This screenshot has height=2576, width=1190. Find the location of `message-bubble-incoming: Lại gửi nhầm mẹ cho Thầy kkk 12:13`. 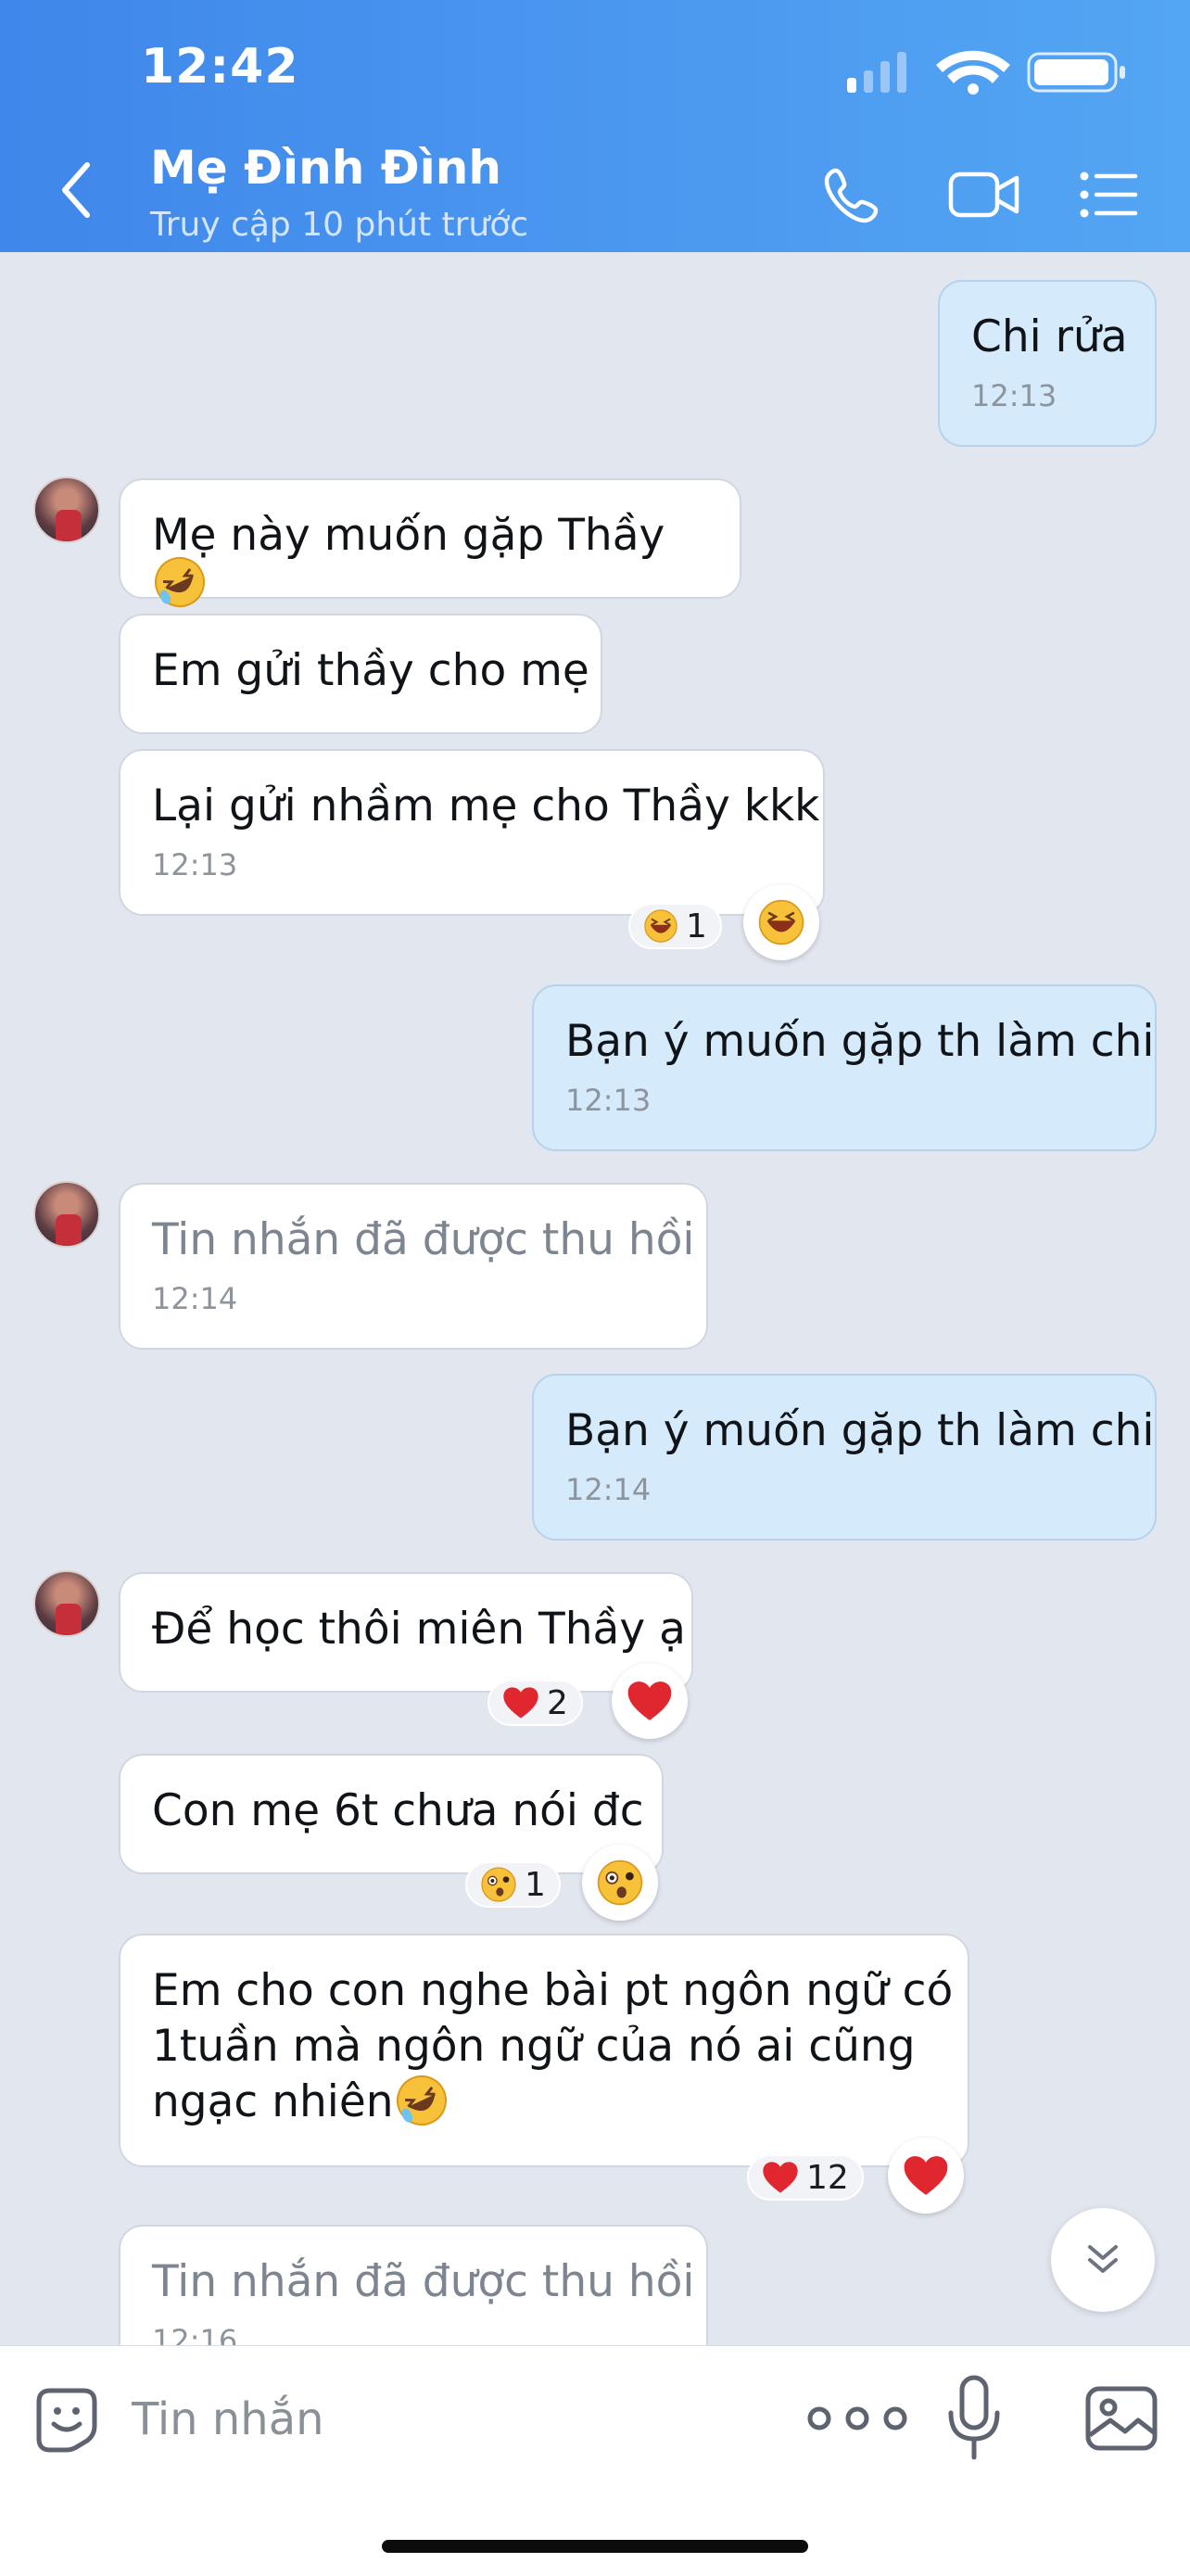

message-bubble-incoming: Lại gửi nhầm mẹ cho Thầy kkk 12:13 is located at coordinates (472, 832).